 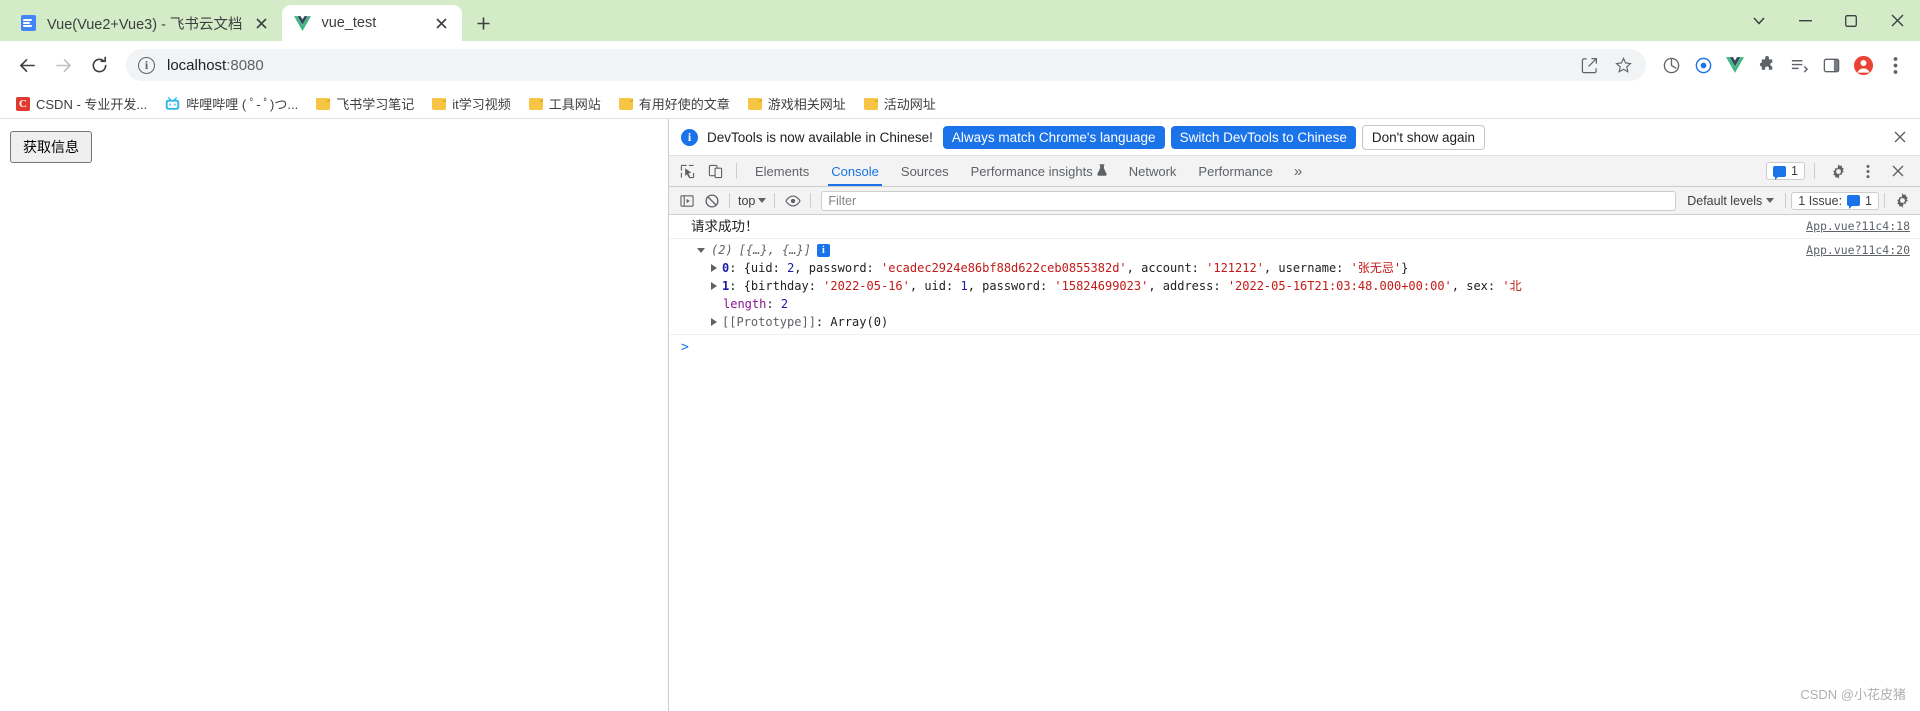 I want to click on source-link: App.vue?11c4:18, so click(x=1858, y=226).